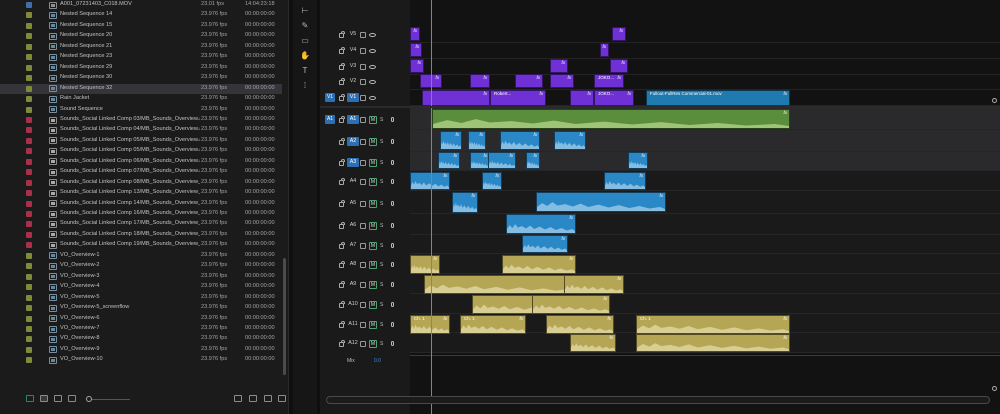 The width and height of the screenshot is (1000, 414). Describe the element at coordinates (705, 51) in the screenshot. I see `video-track-lane` at that location.